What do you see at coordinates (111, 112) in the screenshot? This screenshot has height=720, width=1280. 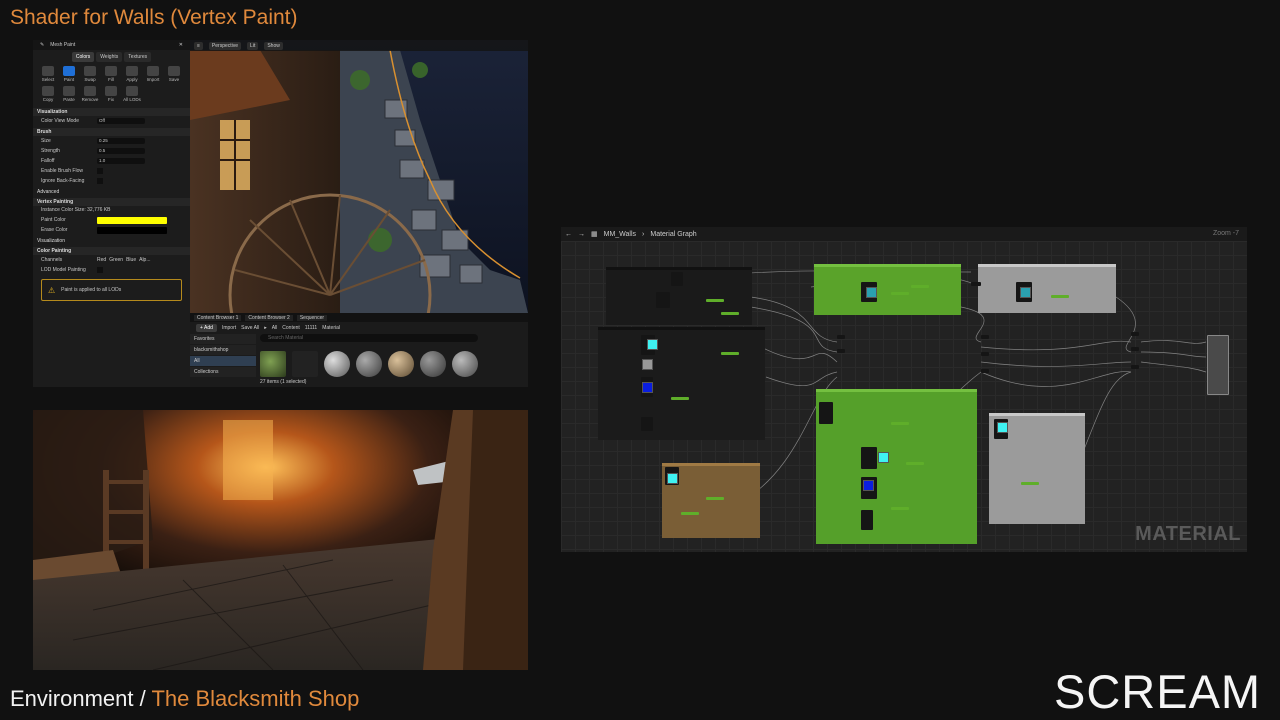 I see `section-visualization: Visualization` at bounding box center [111, 112].